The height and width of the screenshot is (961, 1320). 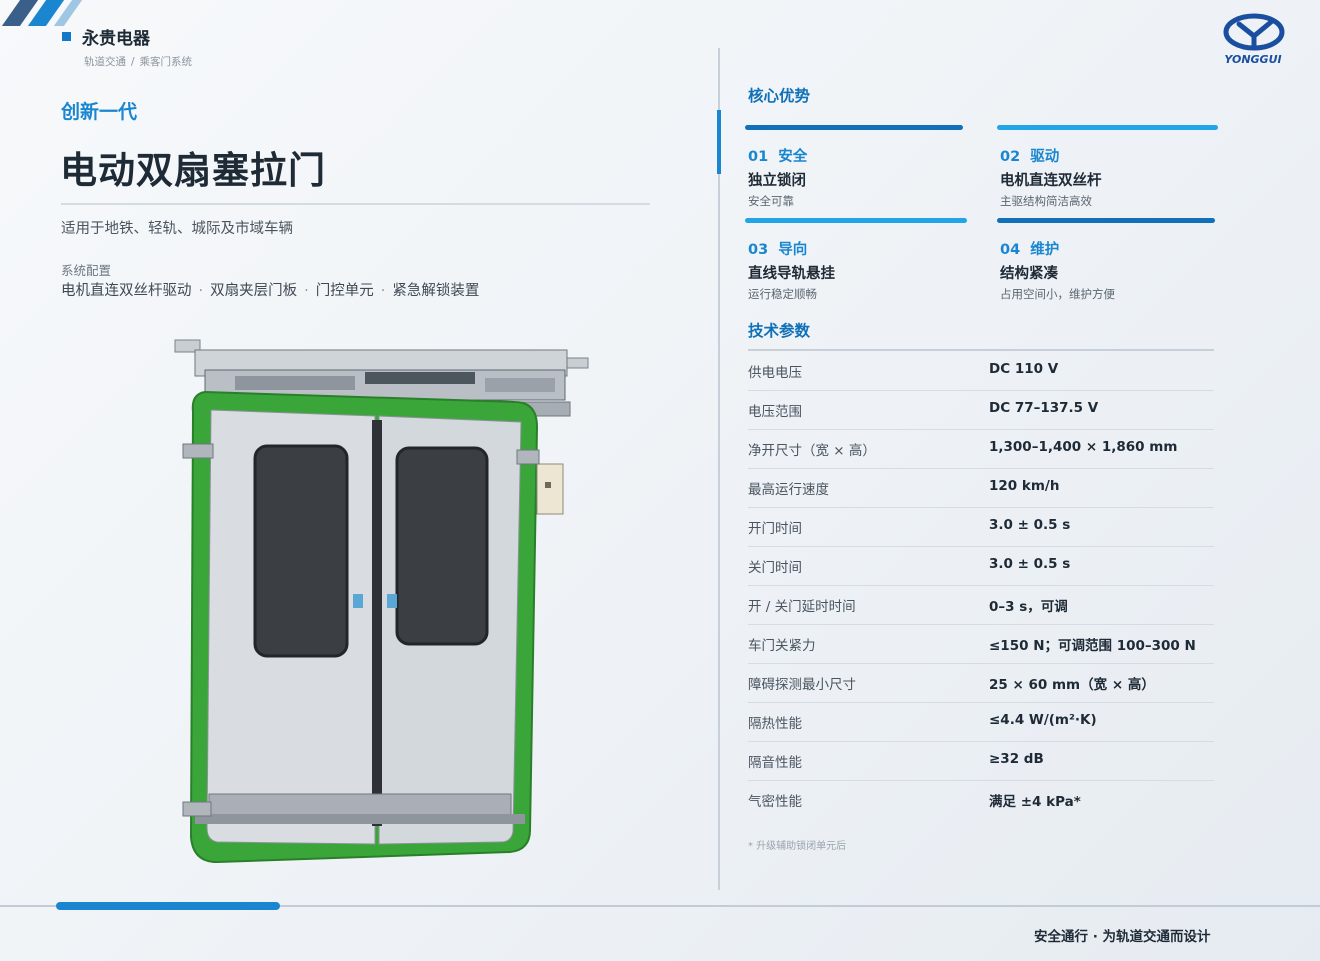 What do you see at coordinates (1029, 274) in the screenshot?
I see `advantage-heading: 结构紧凑` at bounding box center [1029, 274].